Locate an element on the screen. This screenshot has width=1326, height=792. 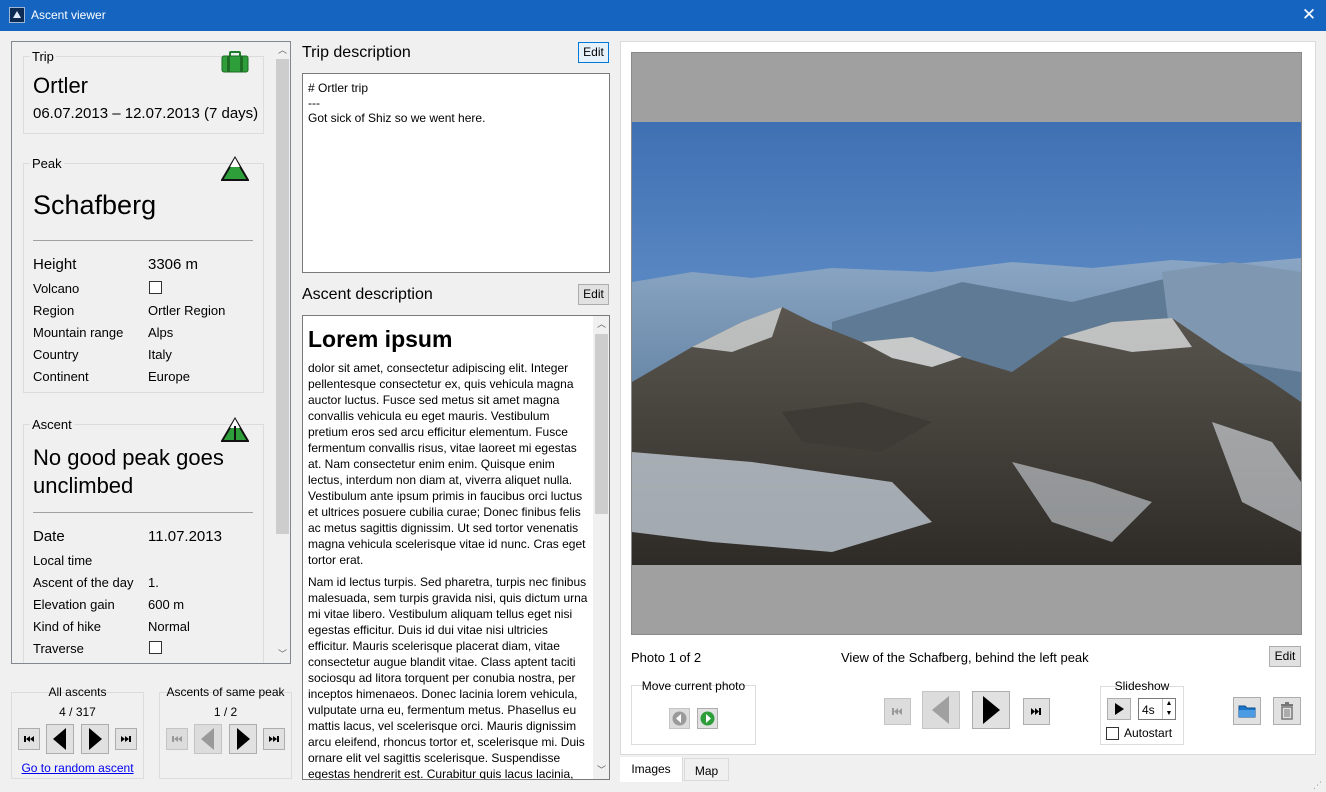
photo-next-button is located at coordinates (991, 710).